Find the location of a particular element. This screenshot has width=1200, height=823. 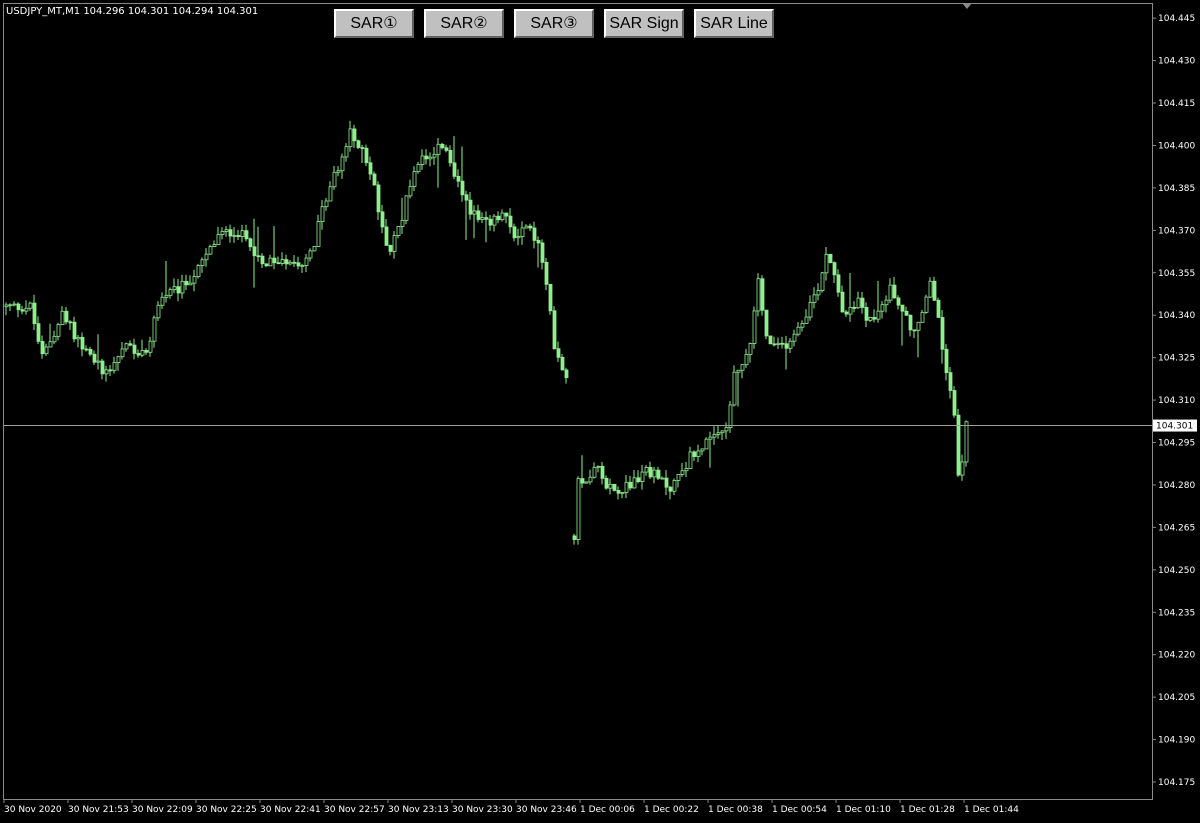

x-axis-label: 1 Dec 01:10 is located at coordinates (863, 810).